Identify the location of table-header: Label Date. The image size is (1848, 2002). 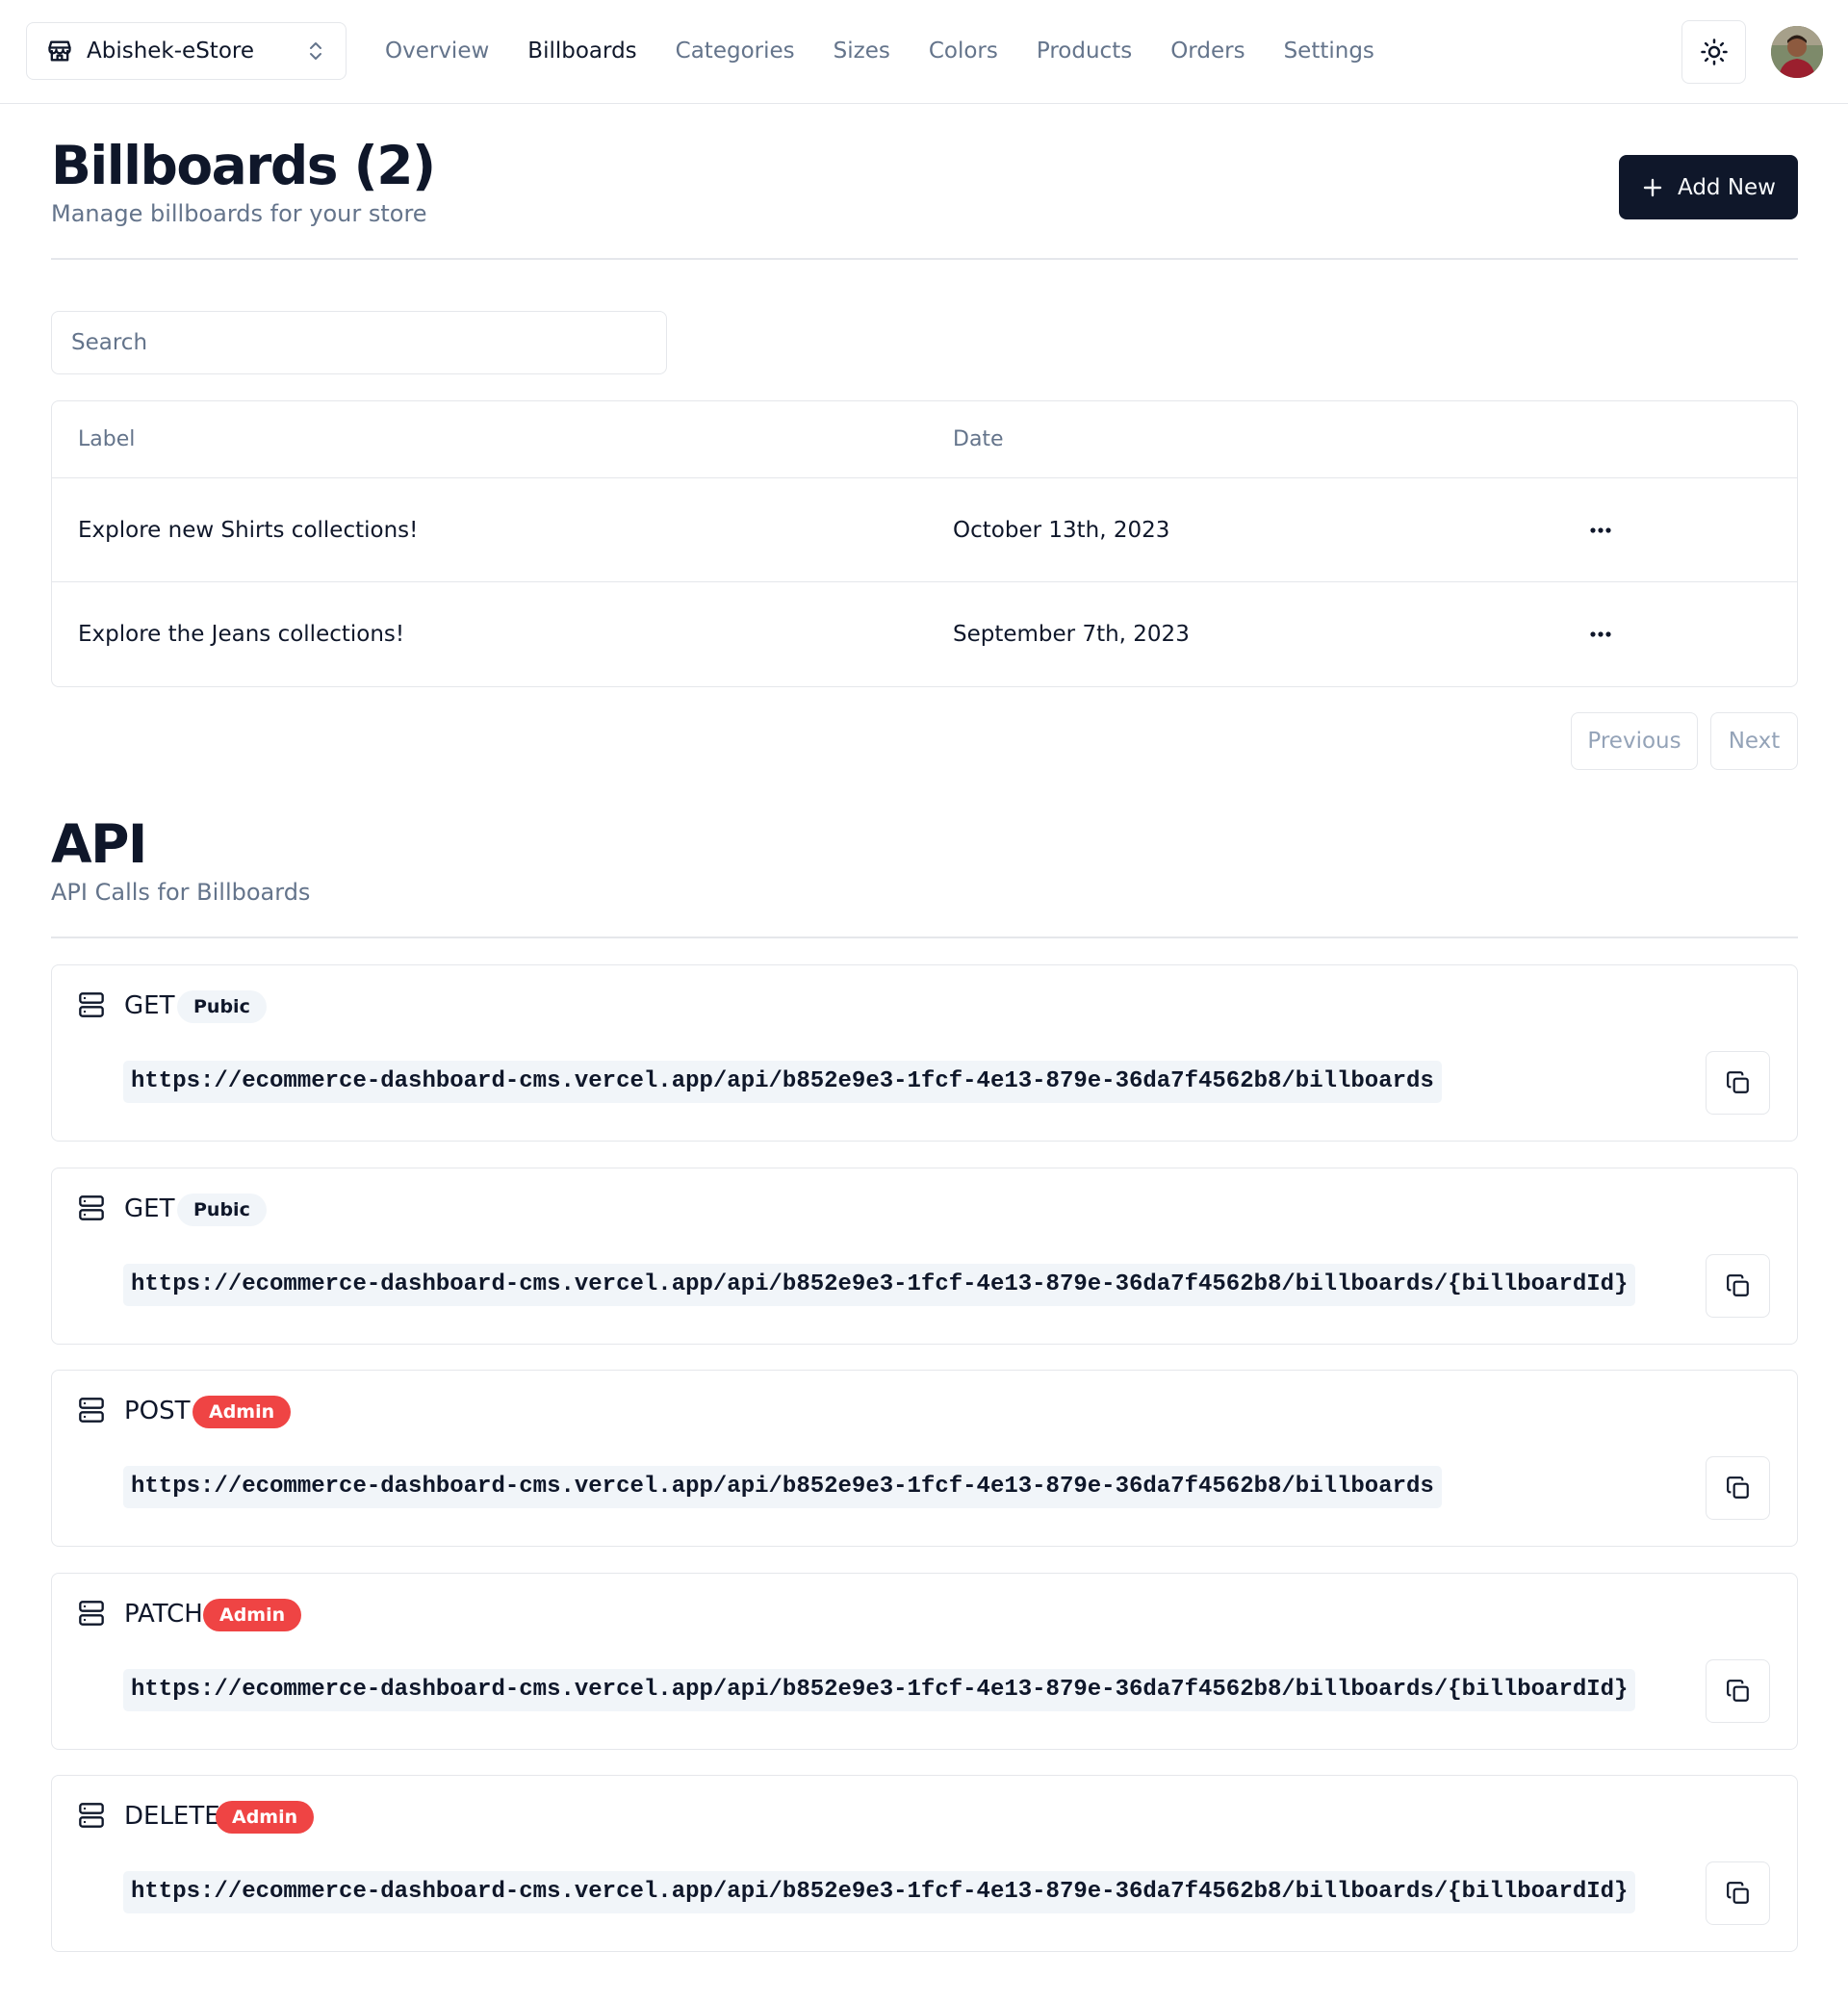
(924, 439).